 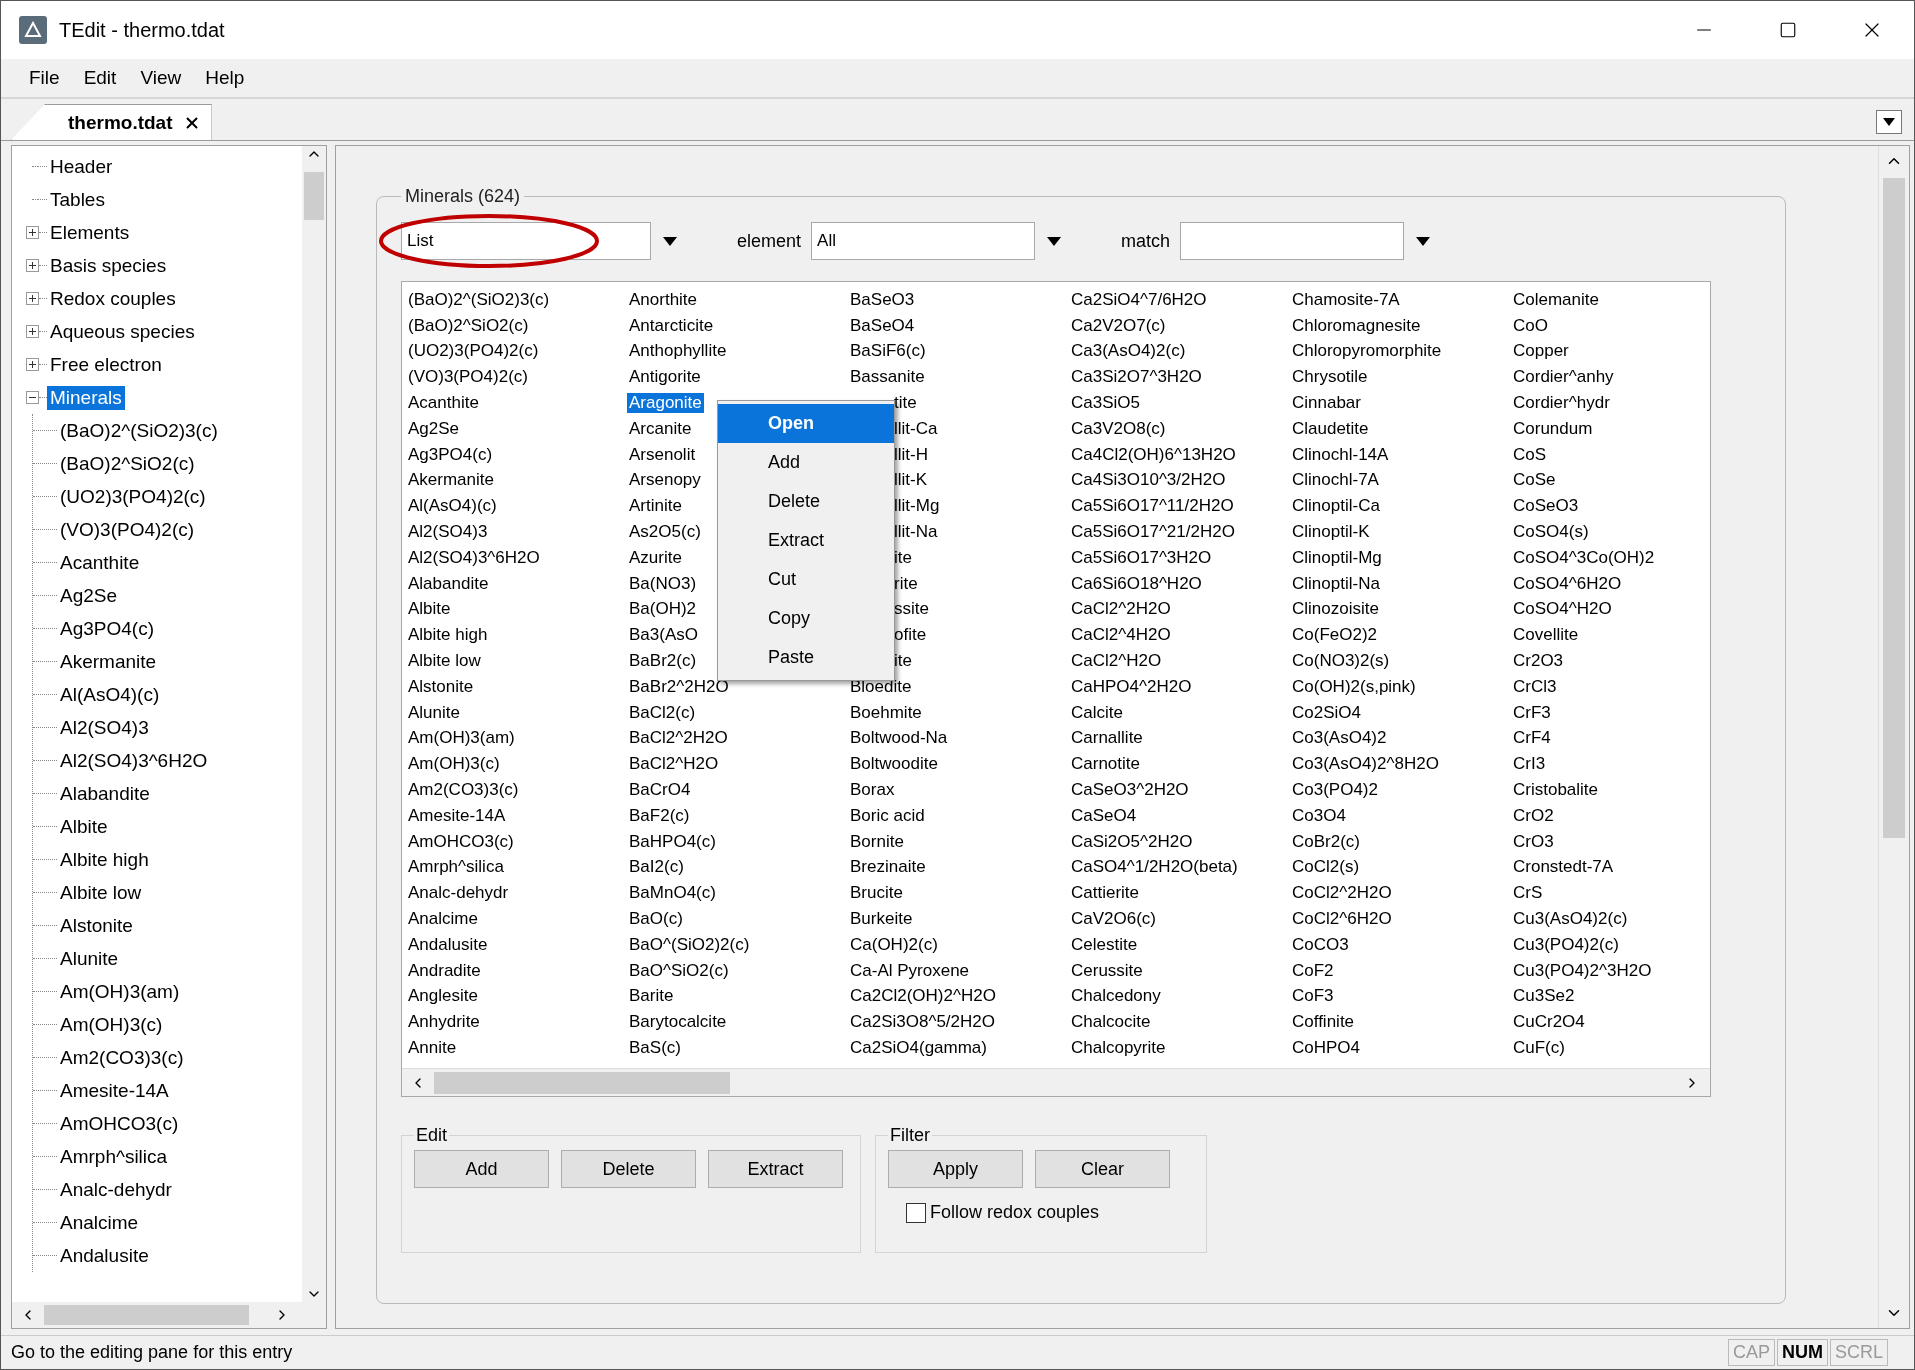 I want to click on list-item: (BaO)2^(SiO2)3(c), so click(x=479, y=299).